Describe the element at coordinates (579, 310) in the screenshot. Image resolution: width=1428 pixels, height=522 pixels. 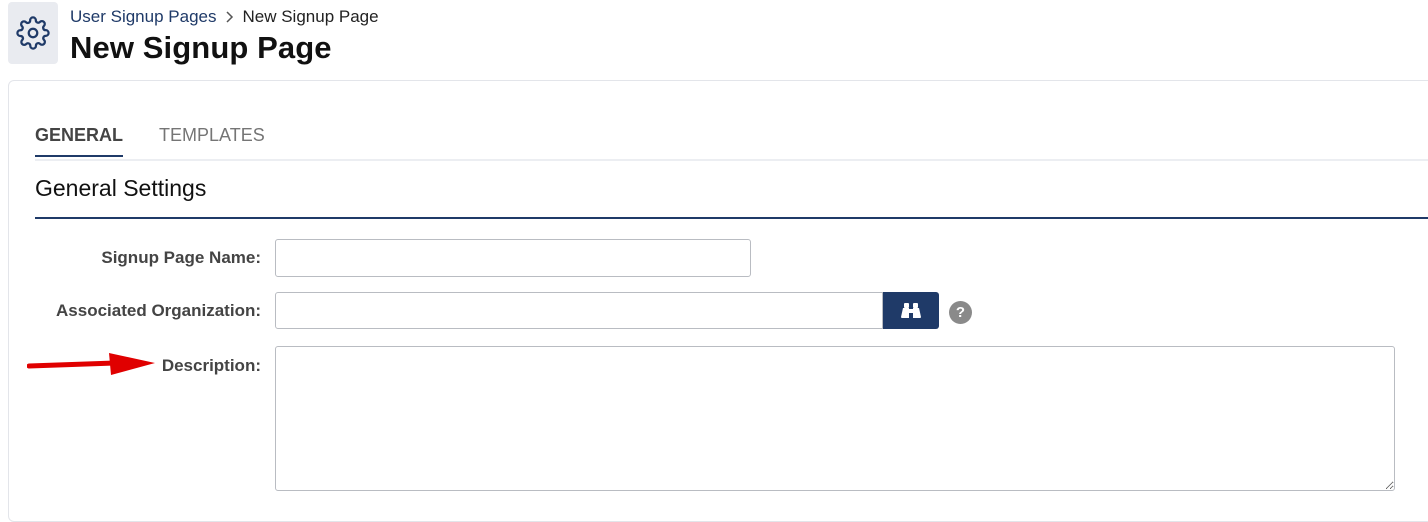
I see `associated-organization-input` at that location.